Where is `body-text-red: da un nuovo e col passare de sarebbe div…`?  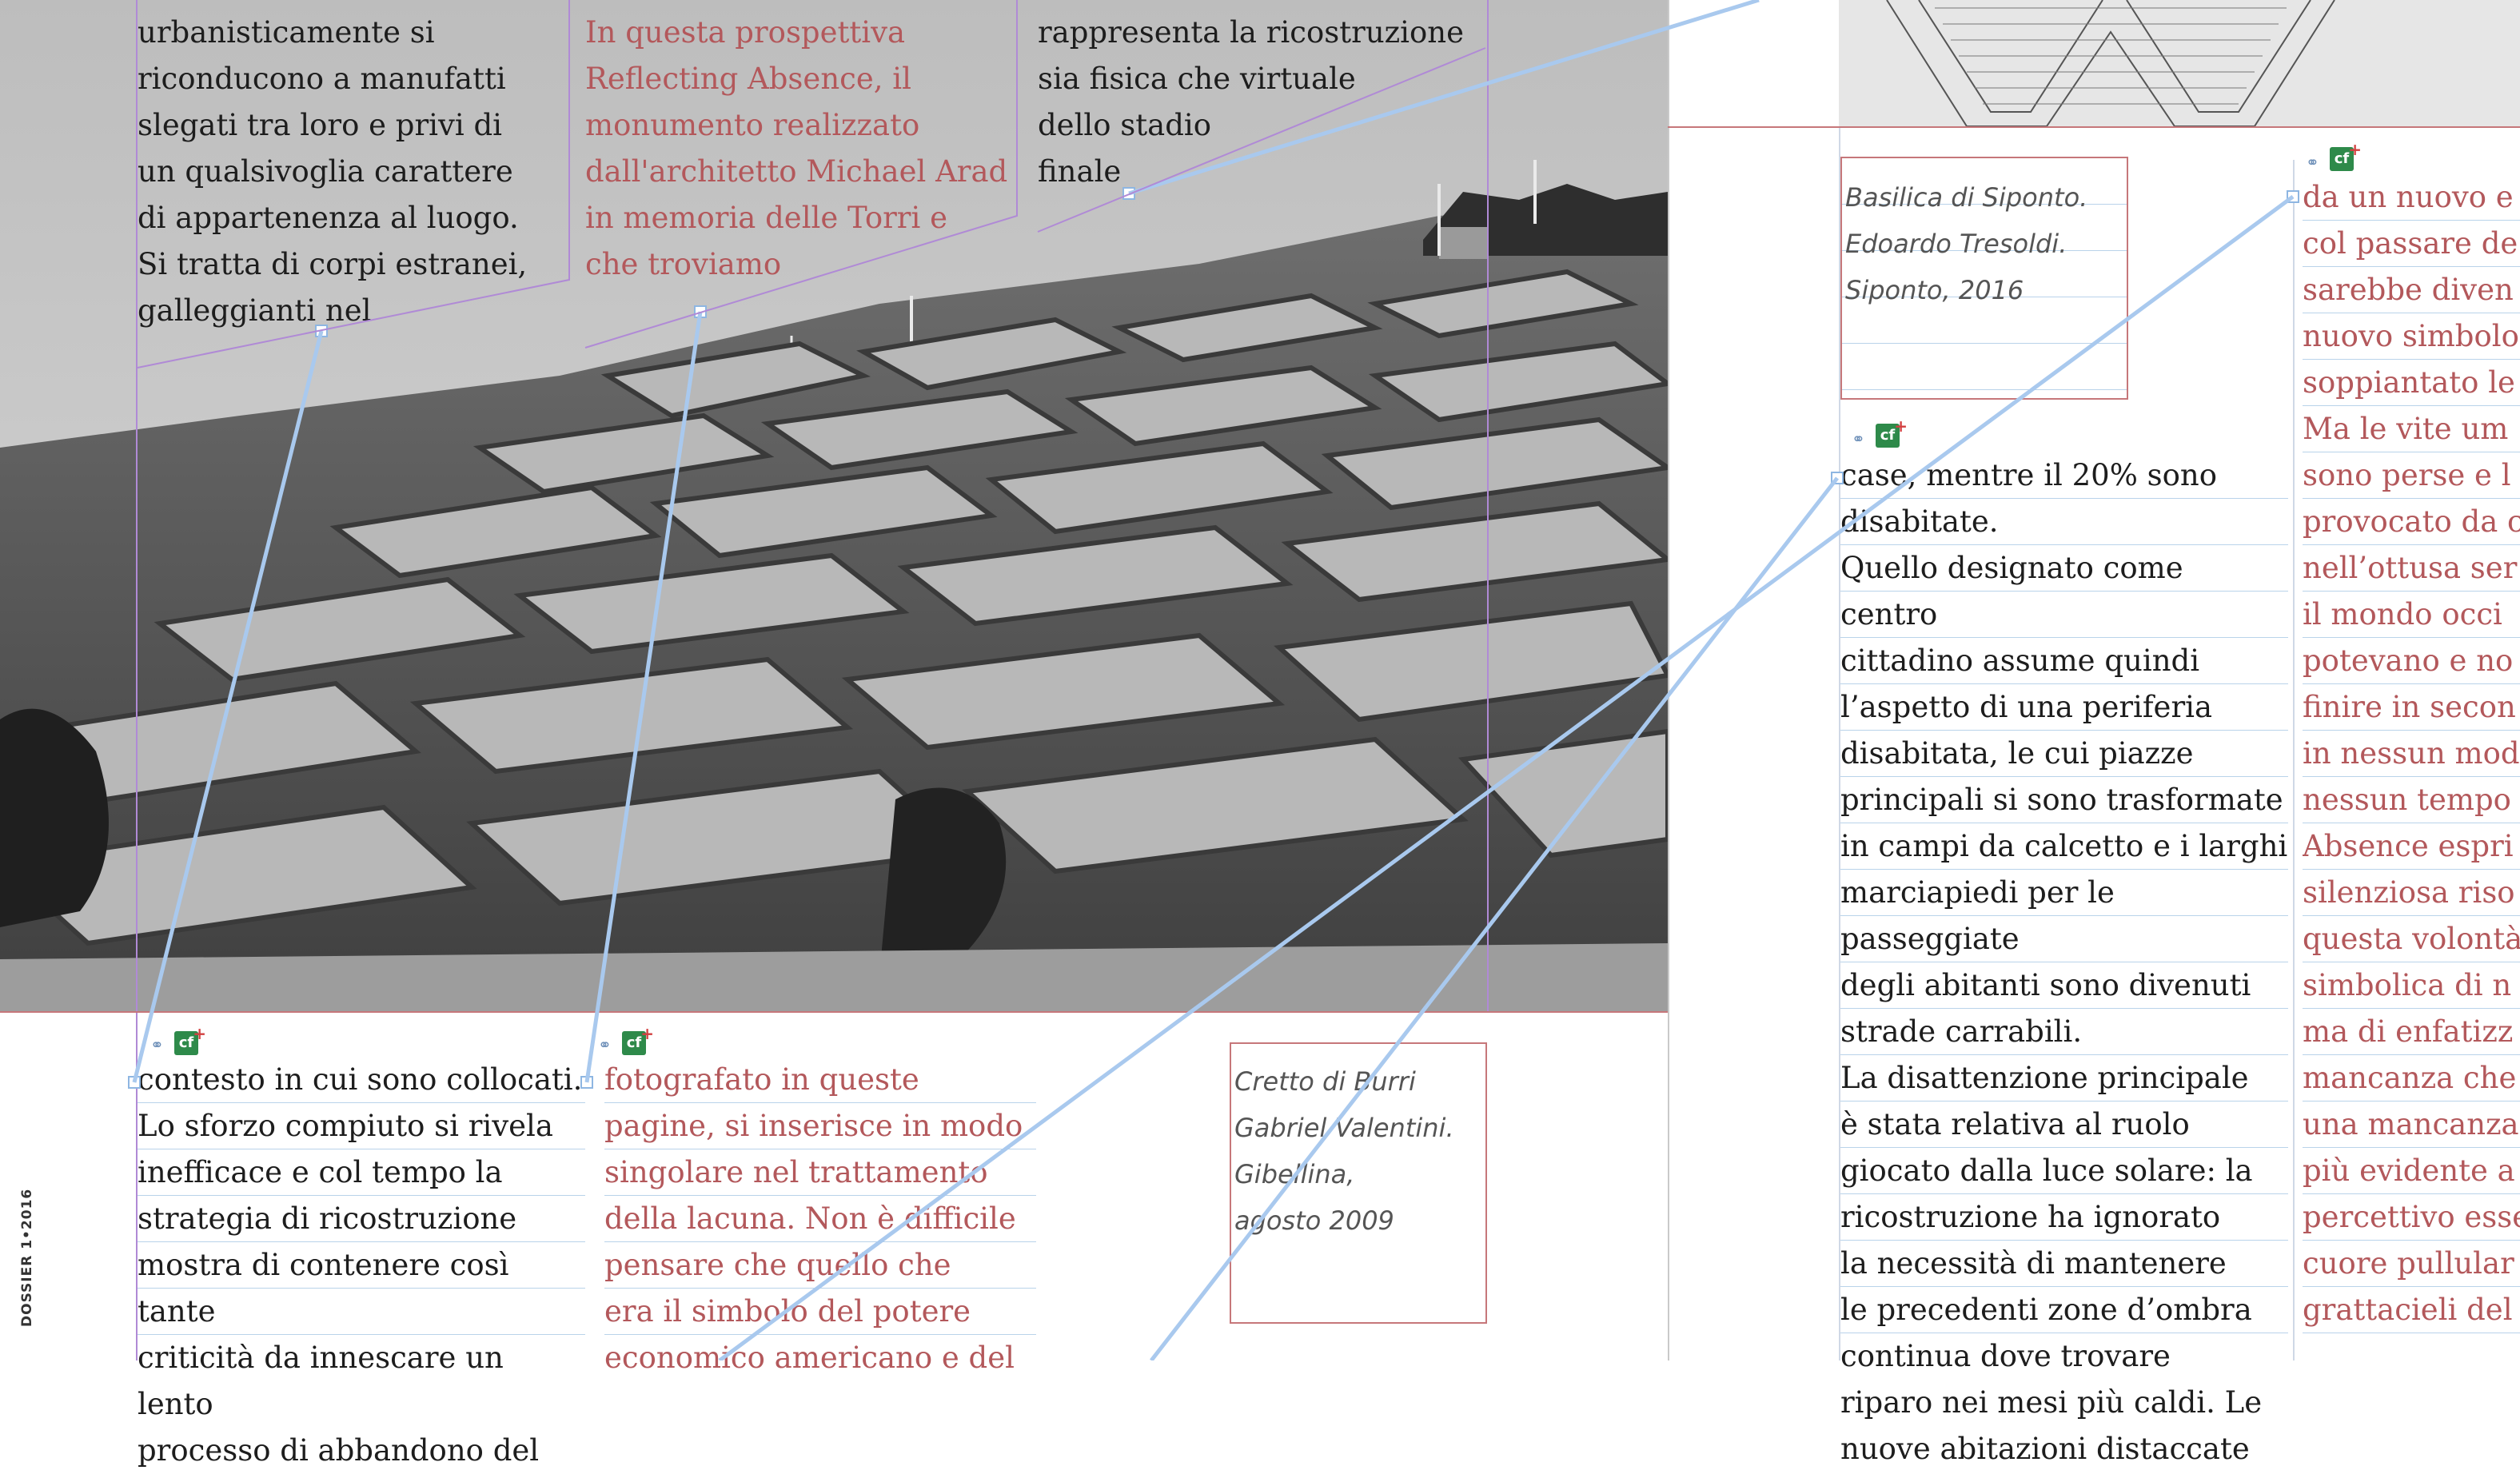
body-text-red: da un nuovo e col passare de sarebbe div… is located at coordinates (2411, 753).